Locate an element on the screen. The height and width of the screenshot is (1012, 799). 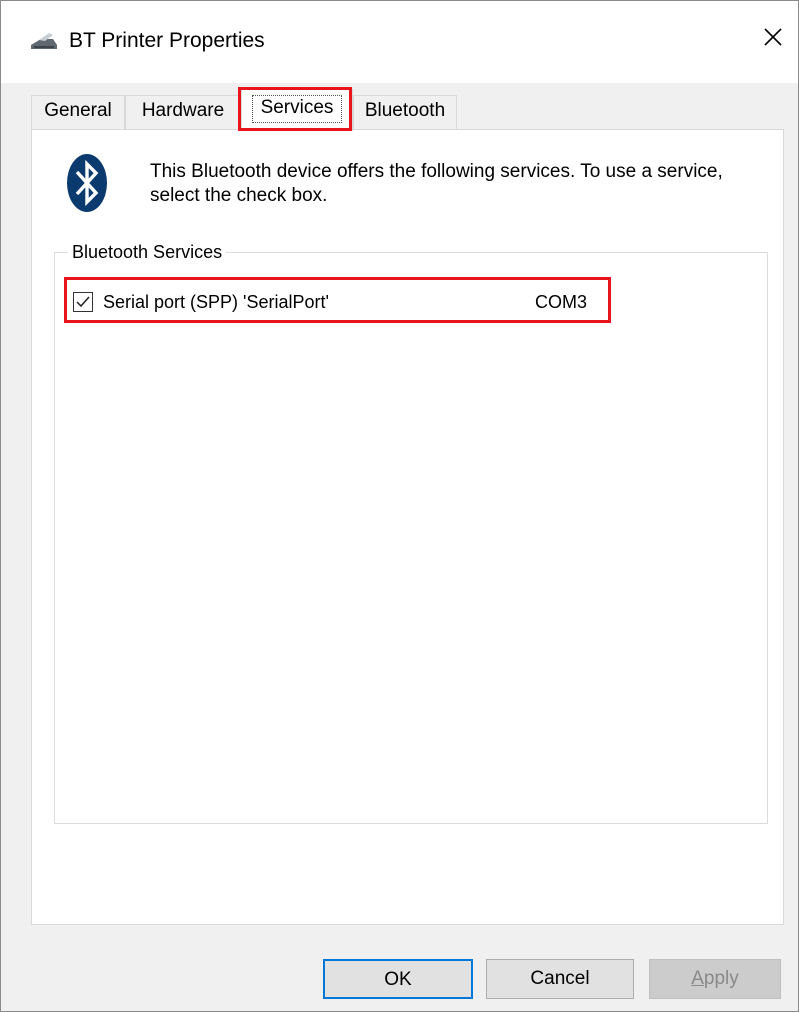
tab-general: General is located at coordinates (78, 112).